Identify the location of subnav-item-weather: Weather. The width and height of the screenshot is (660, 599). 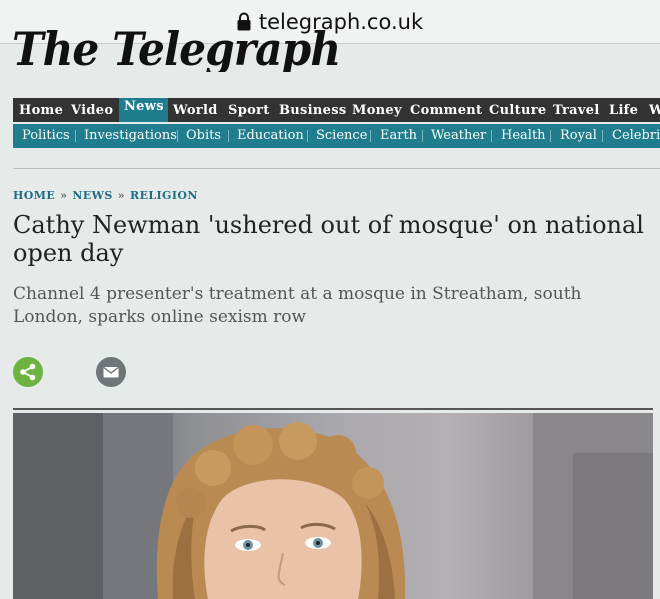
(458, 136).